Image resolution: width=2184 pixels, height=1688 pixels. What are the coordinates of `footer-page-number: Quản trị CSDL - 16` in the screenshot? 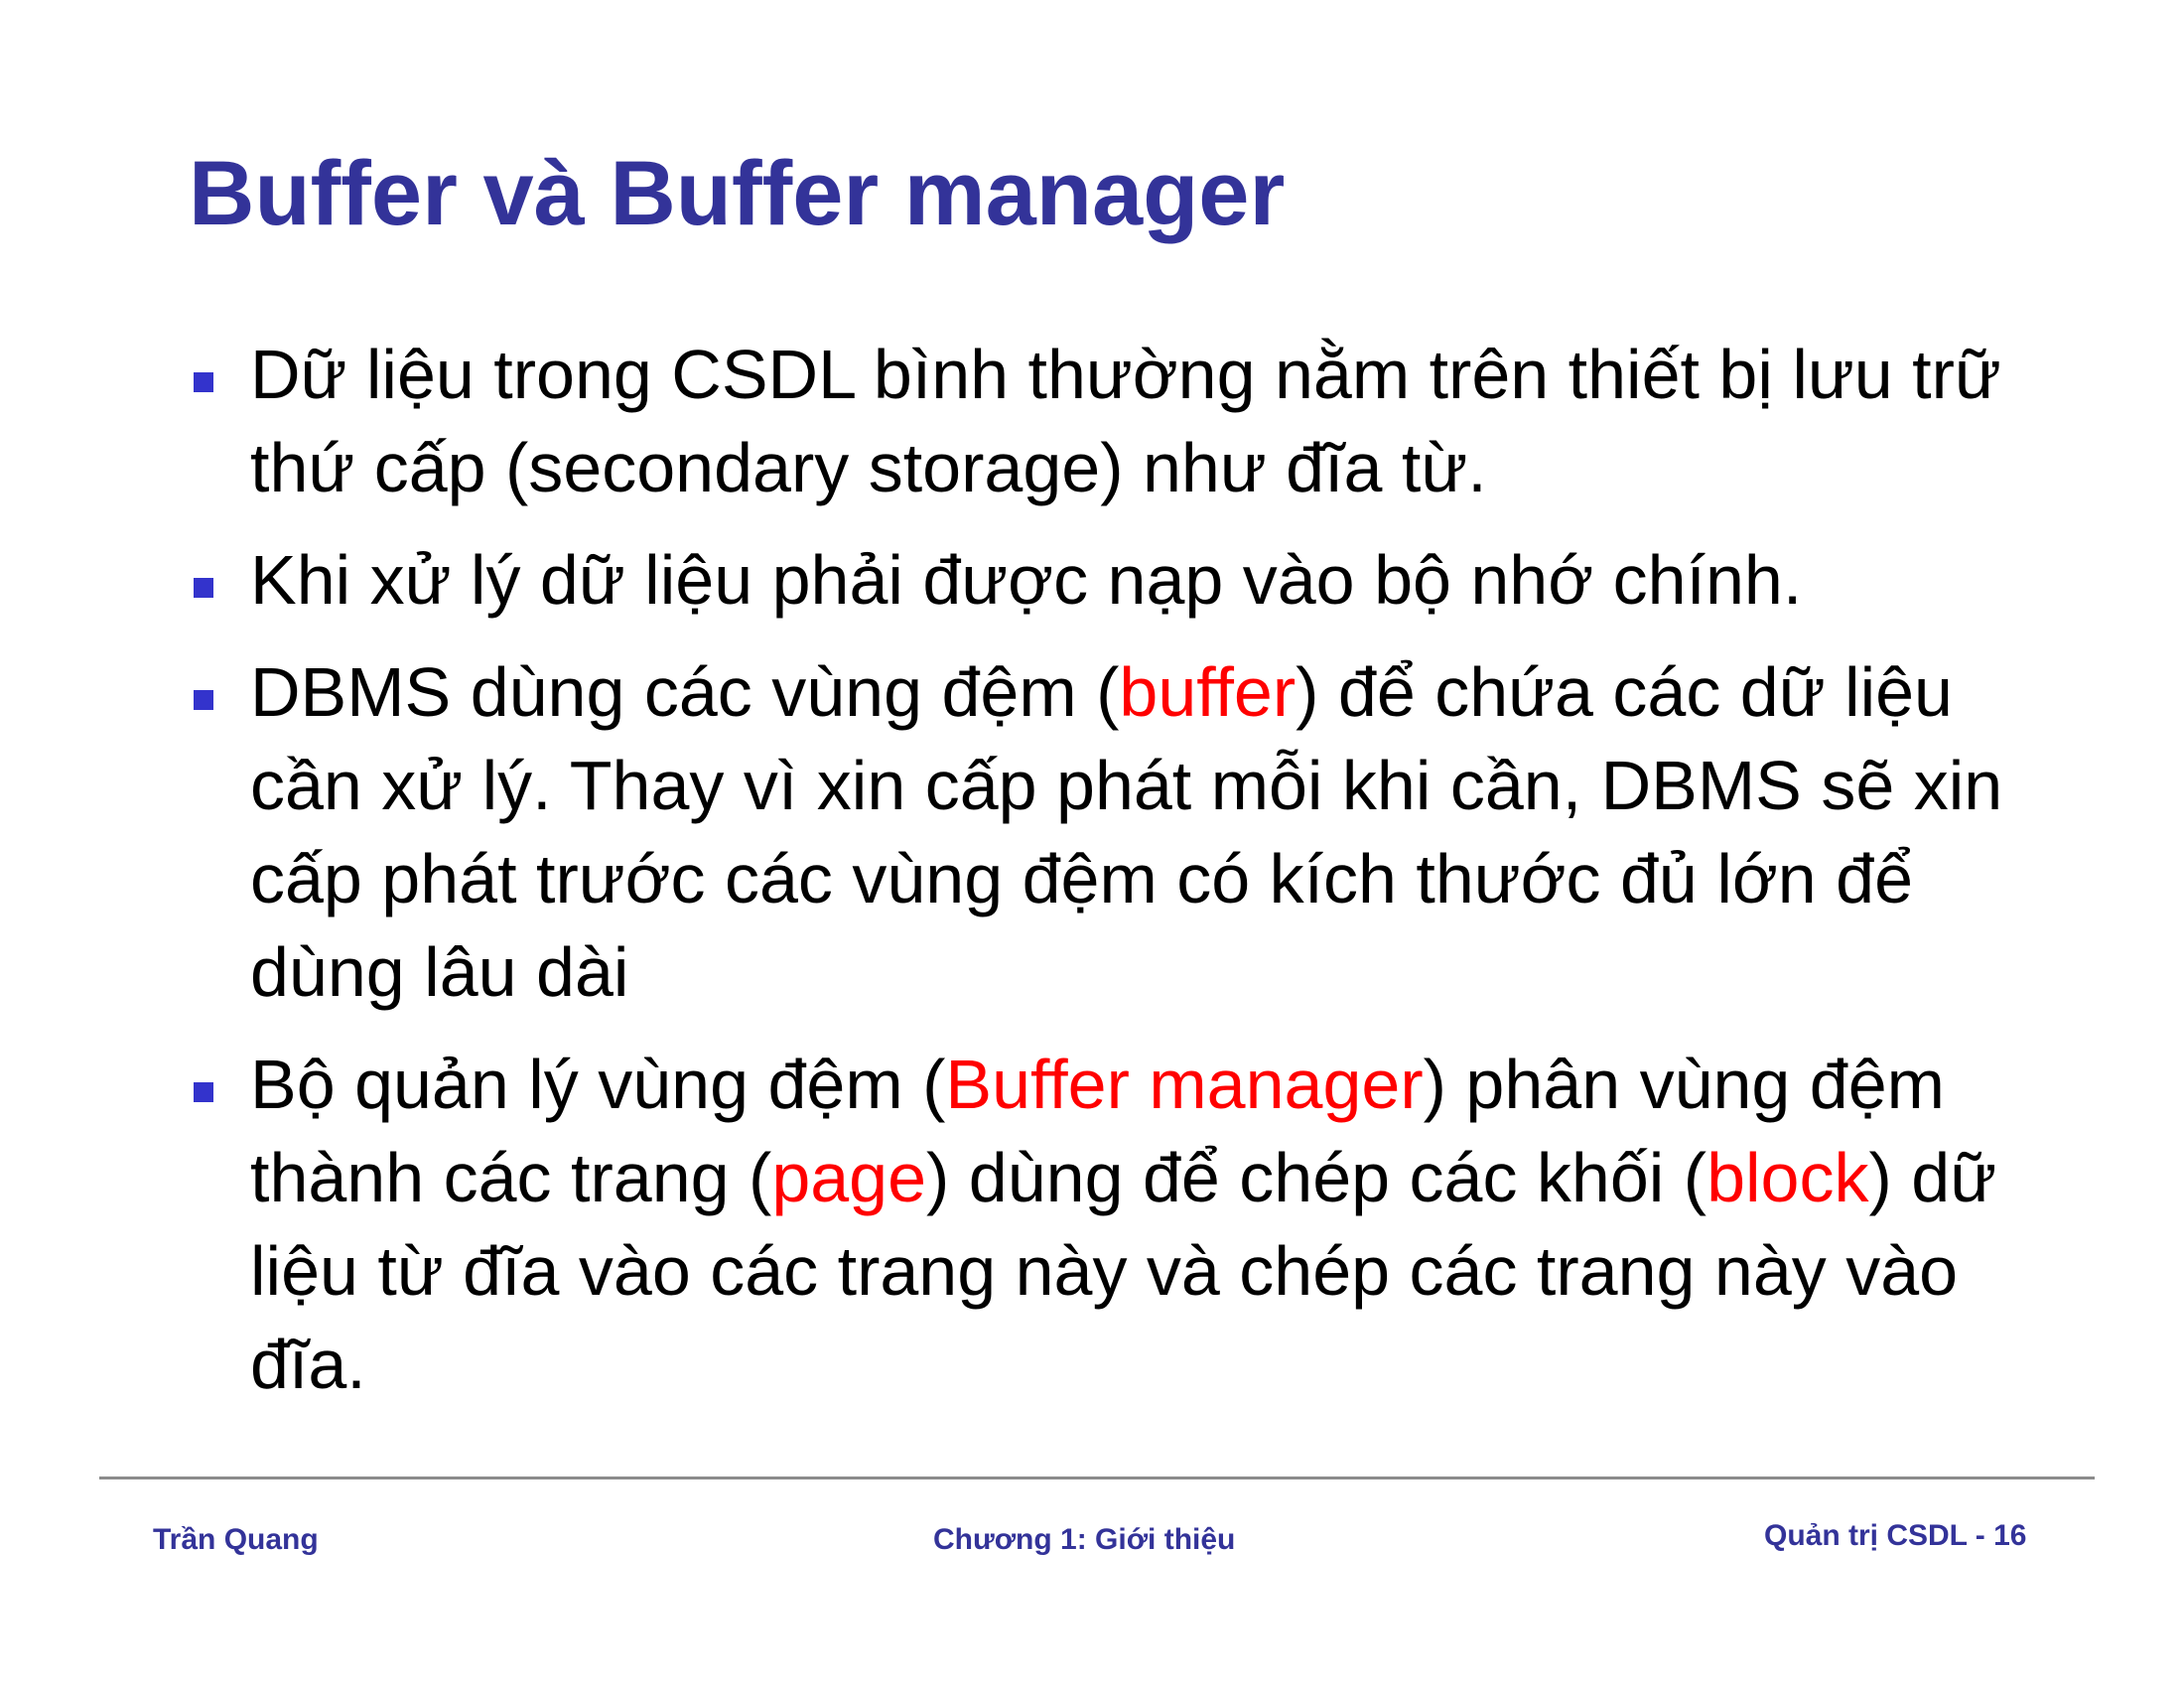 It's located at (1895, 1535).